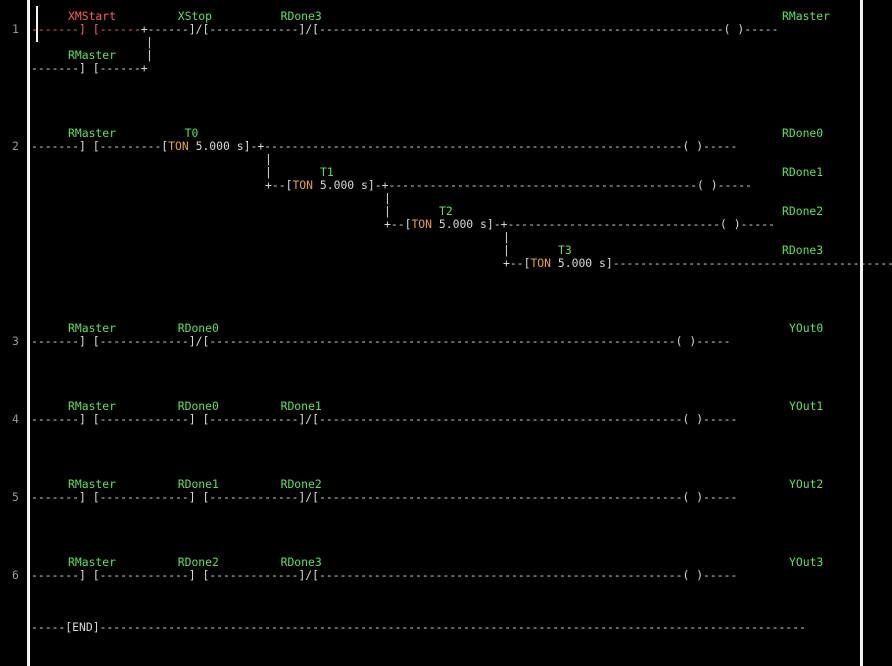  What do you see at coordinates (802, 133) in the screenshot?
I see `rung2-coil0-label: RDone0` at bounding box center [802, 133].